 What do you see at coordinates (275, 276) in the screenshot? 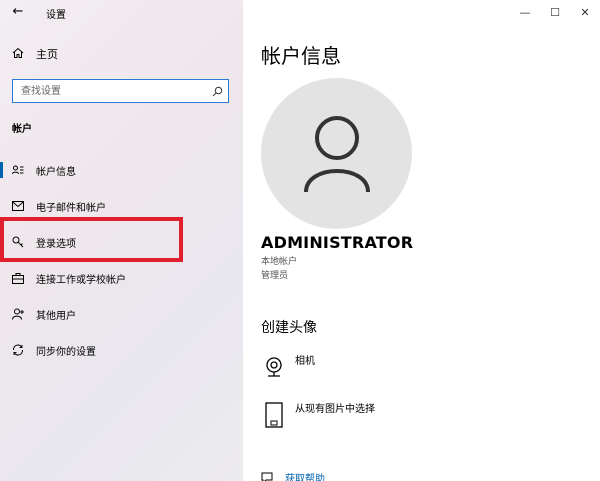
I see `account-role: 管理员` at bounding box center [275, 276].